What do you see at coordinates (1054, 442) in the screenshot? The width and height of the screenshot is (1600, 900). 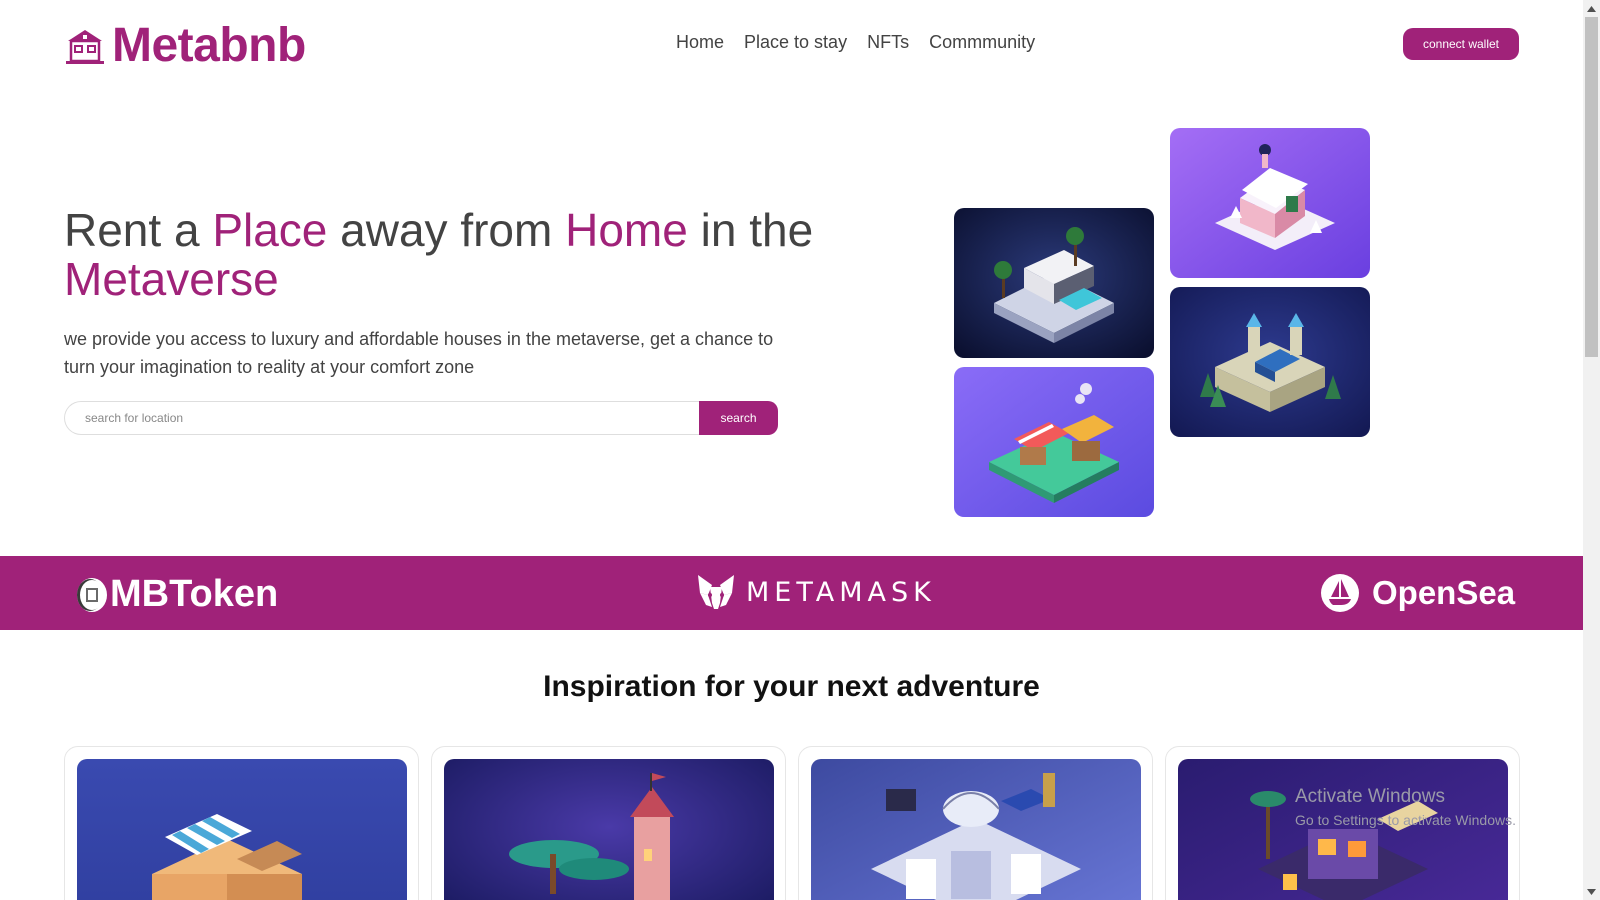 I see `hero-tile-market` at bounding box center [1054, 442].